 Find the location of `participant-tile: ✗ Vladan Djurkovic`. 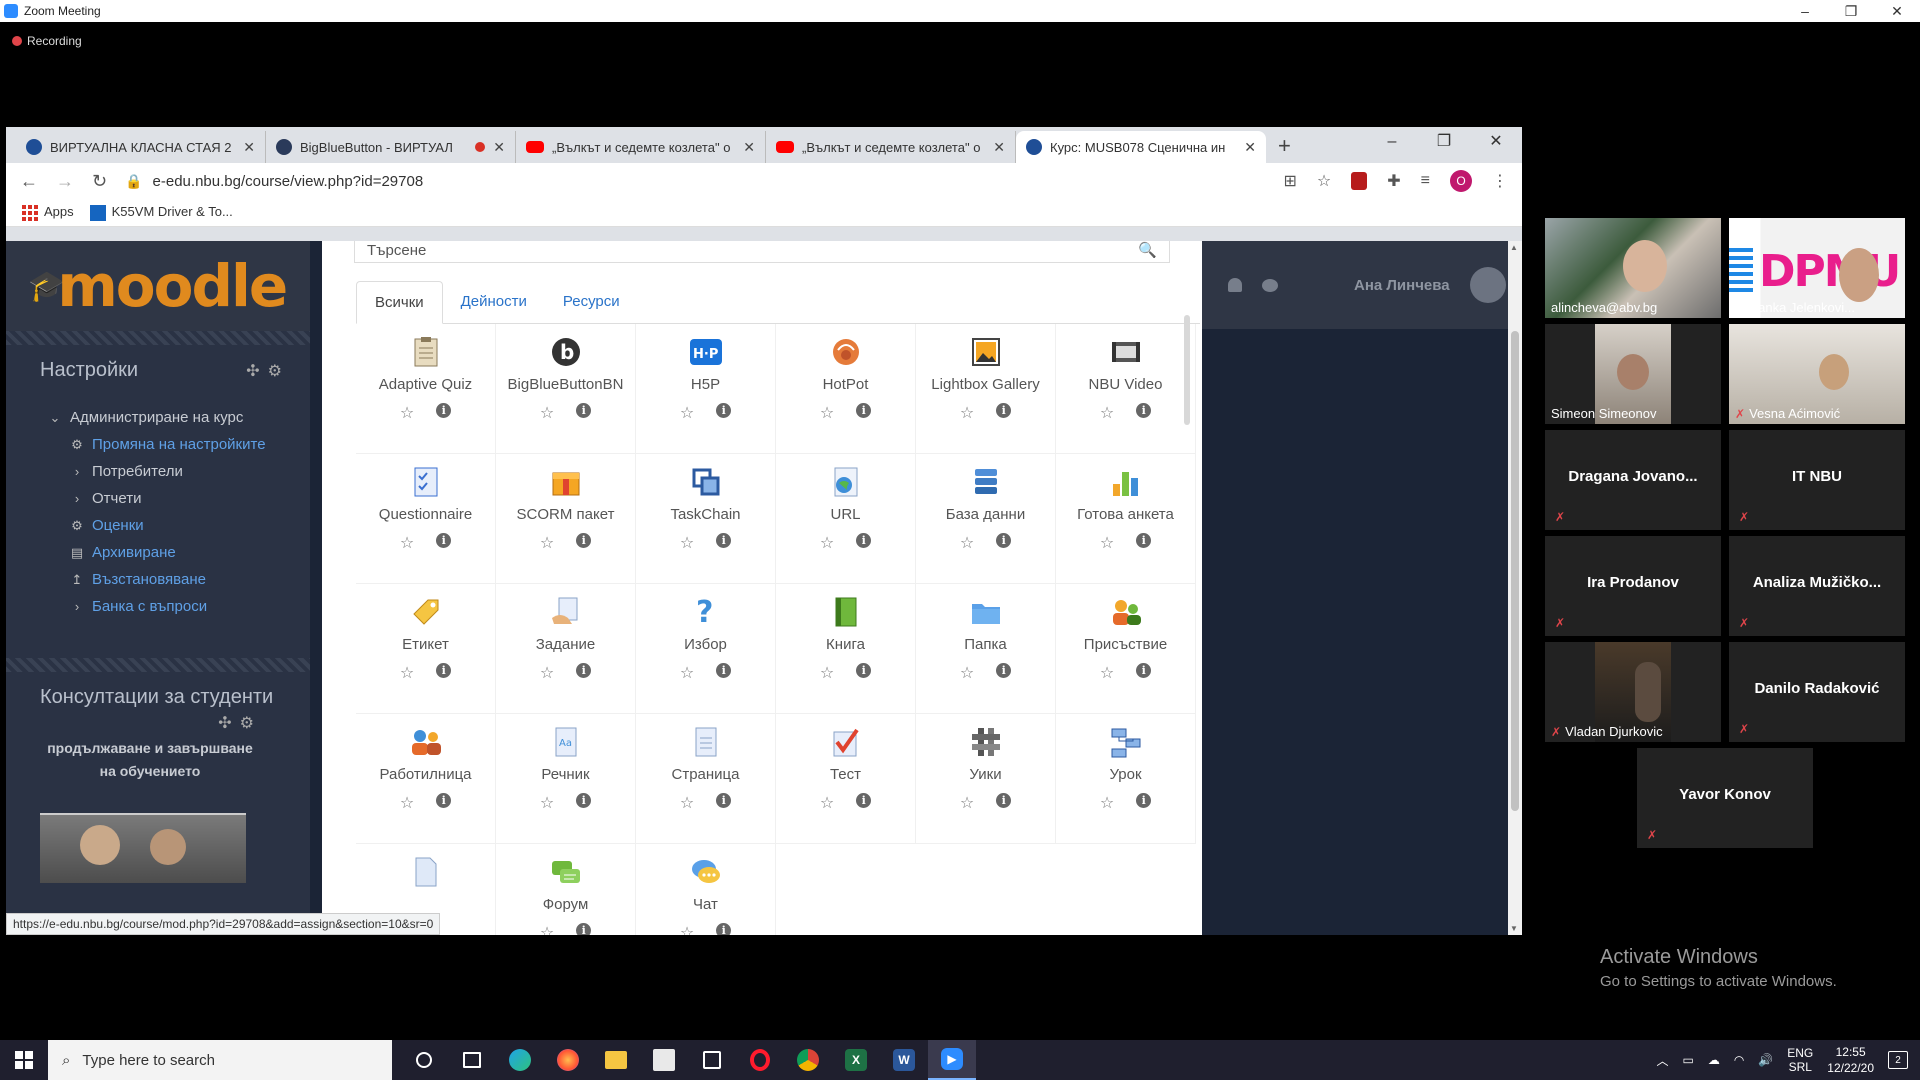

participant-tile: ✗ Vladan Djurkovic is located at coordinates (1633, 692).